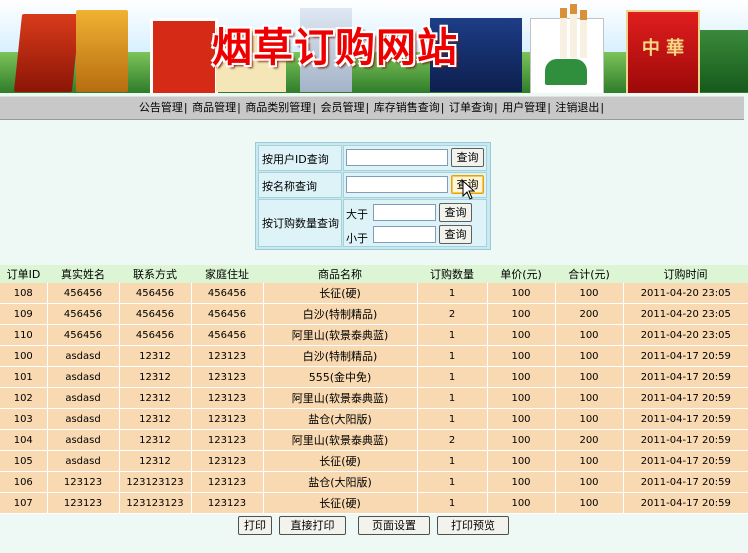  I want to click on column-header: 商品名称, so click(340, 274).